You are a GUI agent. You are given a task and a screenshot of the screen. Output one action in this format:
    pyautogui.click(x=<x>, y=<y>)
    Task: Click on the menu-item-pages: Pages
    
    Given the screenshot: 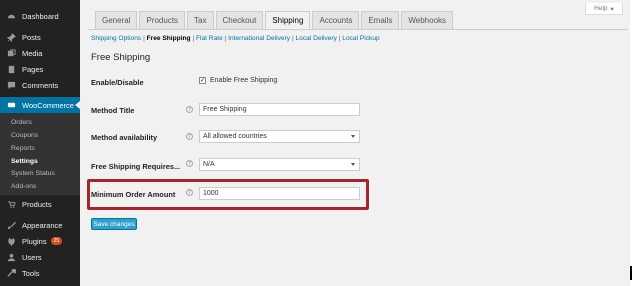 What is the action you would take?
    pyautogui.click(x=40, y=69)
    